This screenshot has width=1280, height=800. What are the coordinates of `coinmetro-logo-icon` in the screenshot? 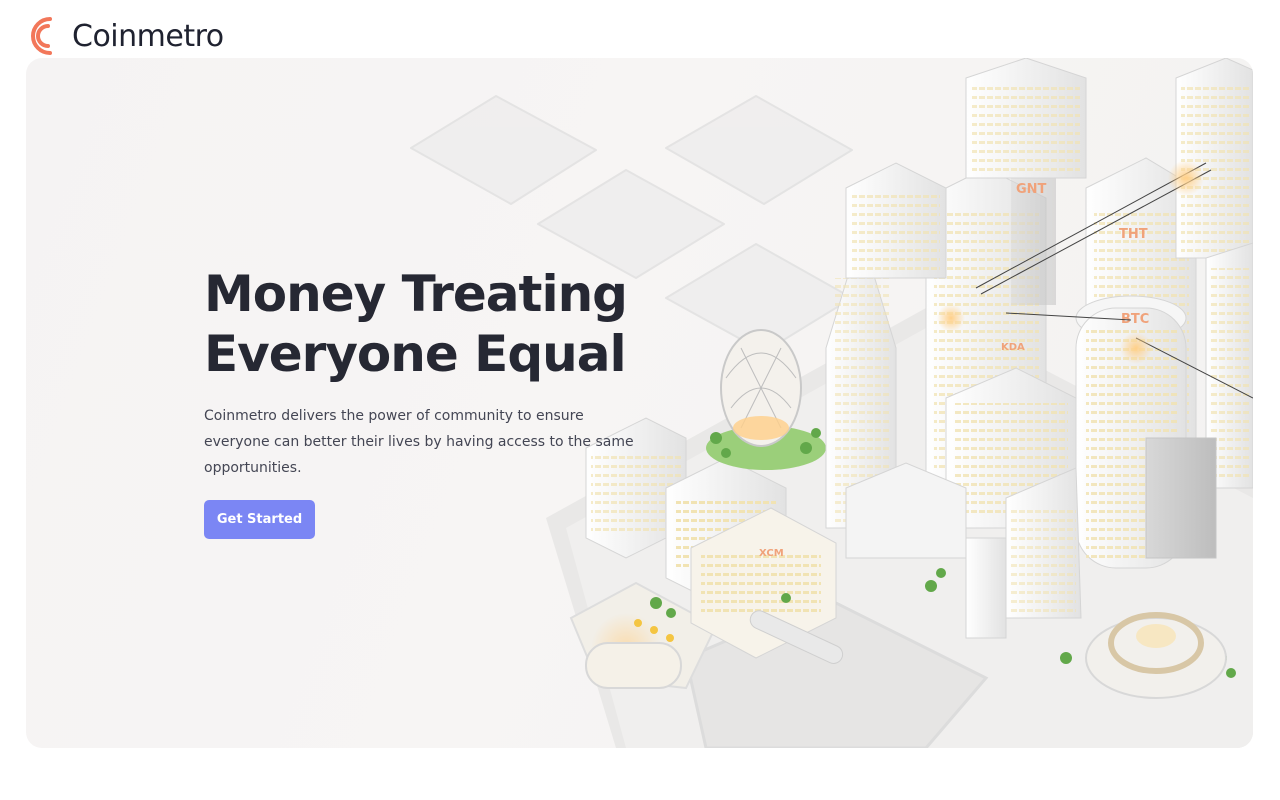 It's located at (41, 36).